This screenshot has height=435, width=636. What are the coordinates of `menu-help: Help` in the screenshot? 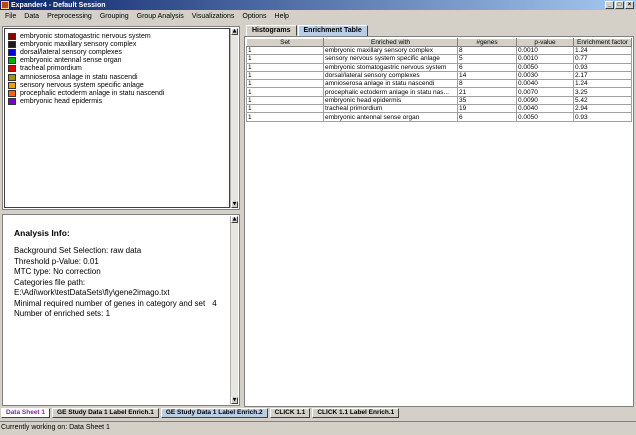 It's located at (282, 16).